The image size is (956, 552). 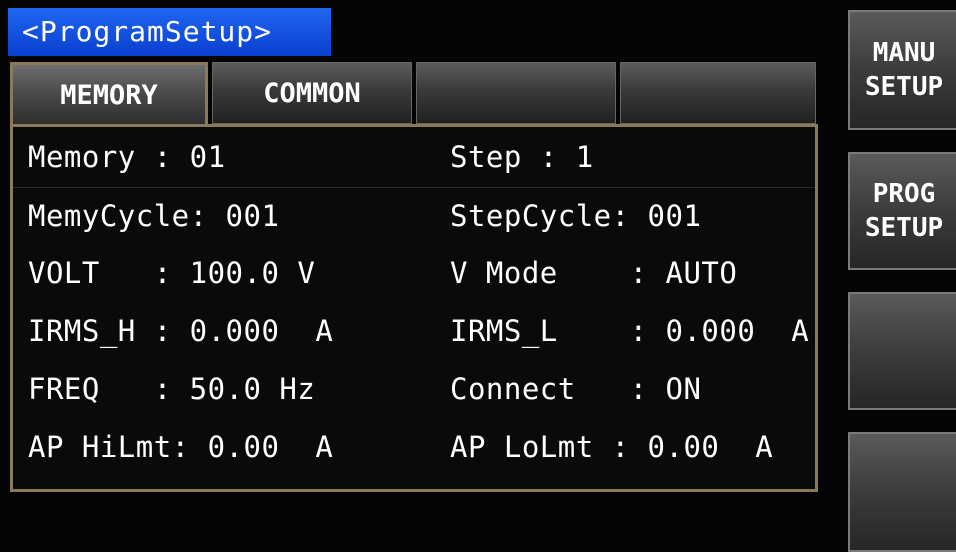 I want to click on manu-setup-label-line2: SETUP, so click(x=904, y=87).